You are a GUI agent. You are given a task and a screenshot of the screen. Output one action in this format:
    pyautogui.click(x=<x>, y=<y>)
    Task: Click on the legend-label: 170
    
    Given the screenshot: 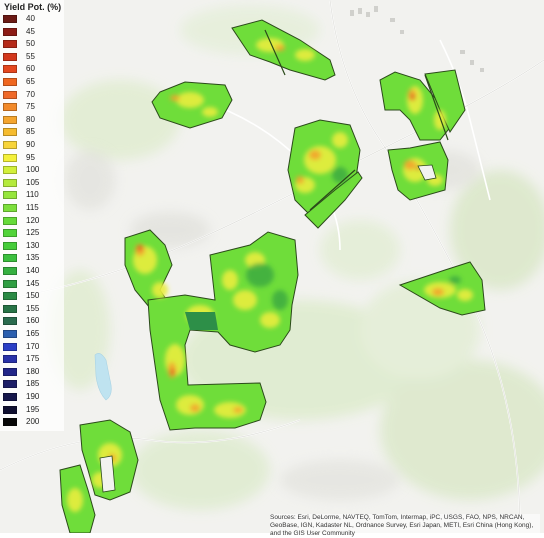 What is the action you would take?
    pyautogui.click(x=33, y=346)
    